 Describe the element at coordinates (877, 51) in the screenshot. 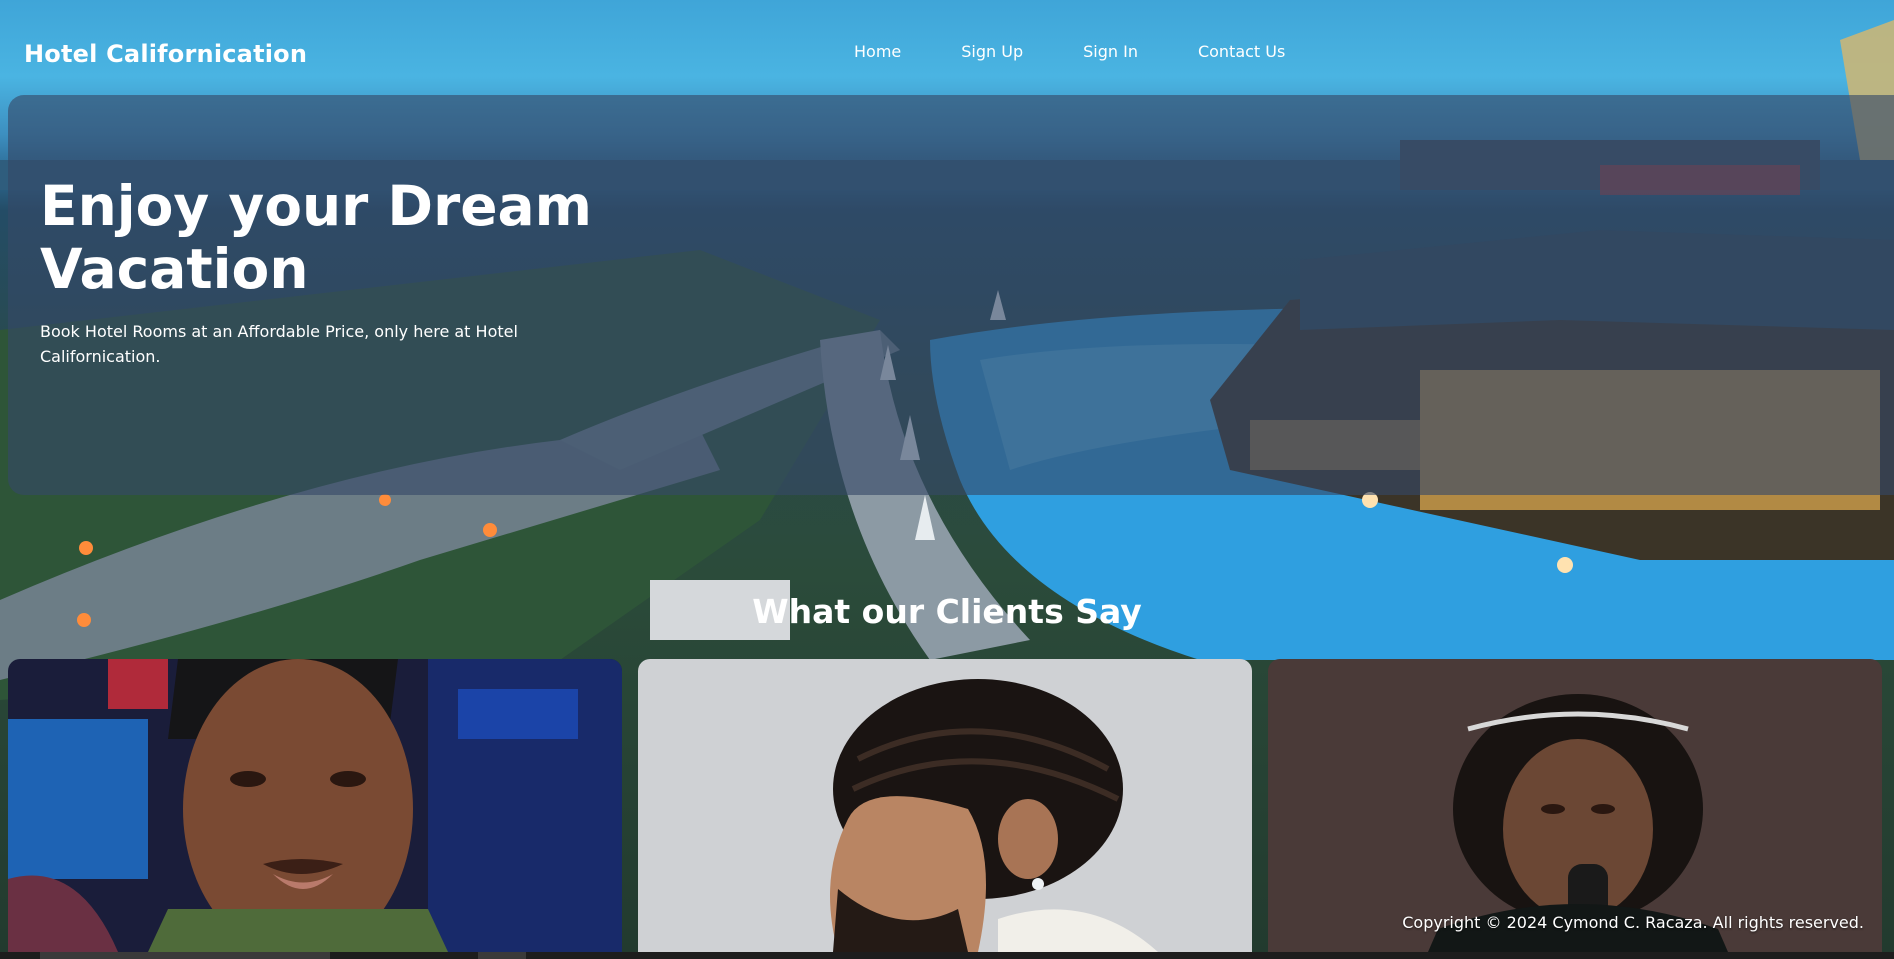

I see `nav-link-home: Home` at that location.